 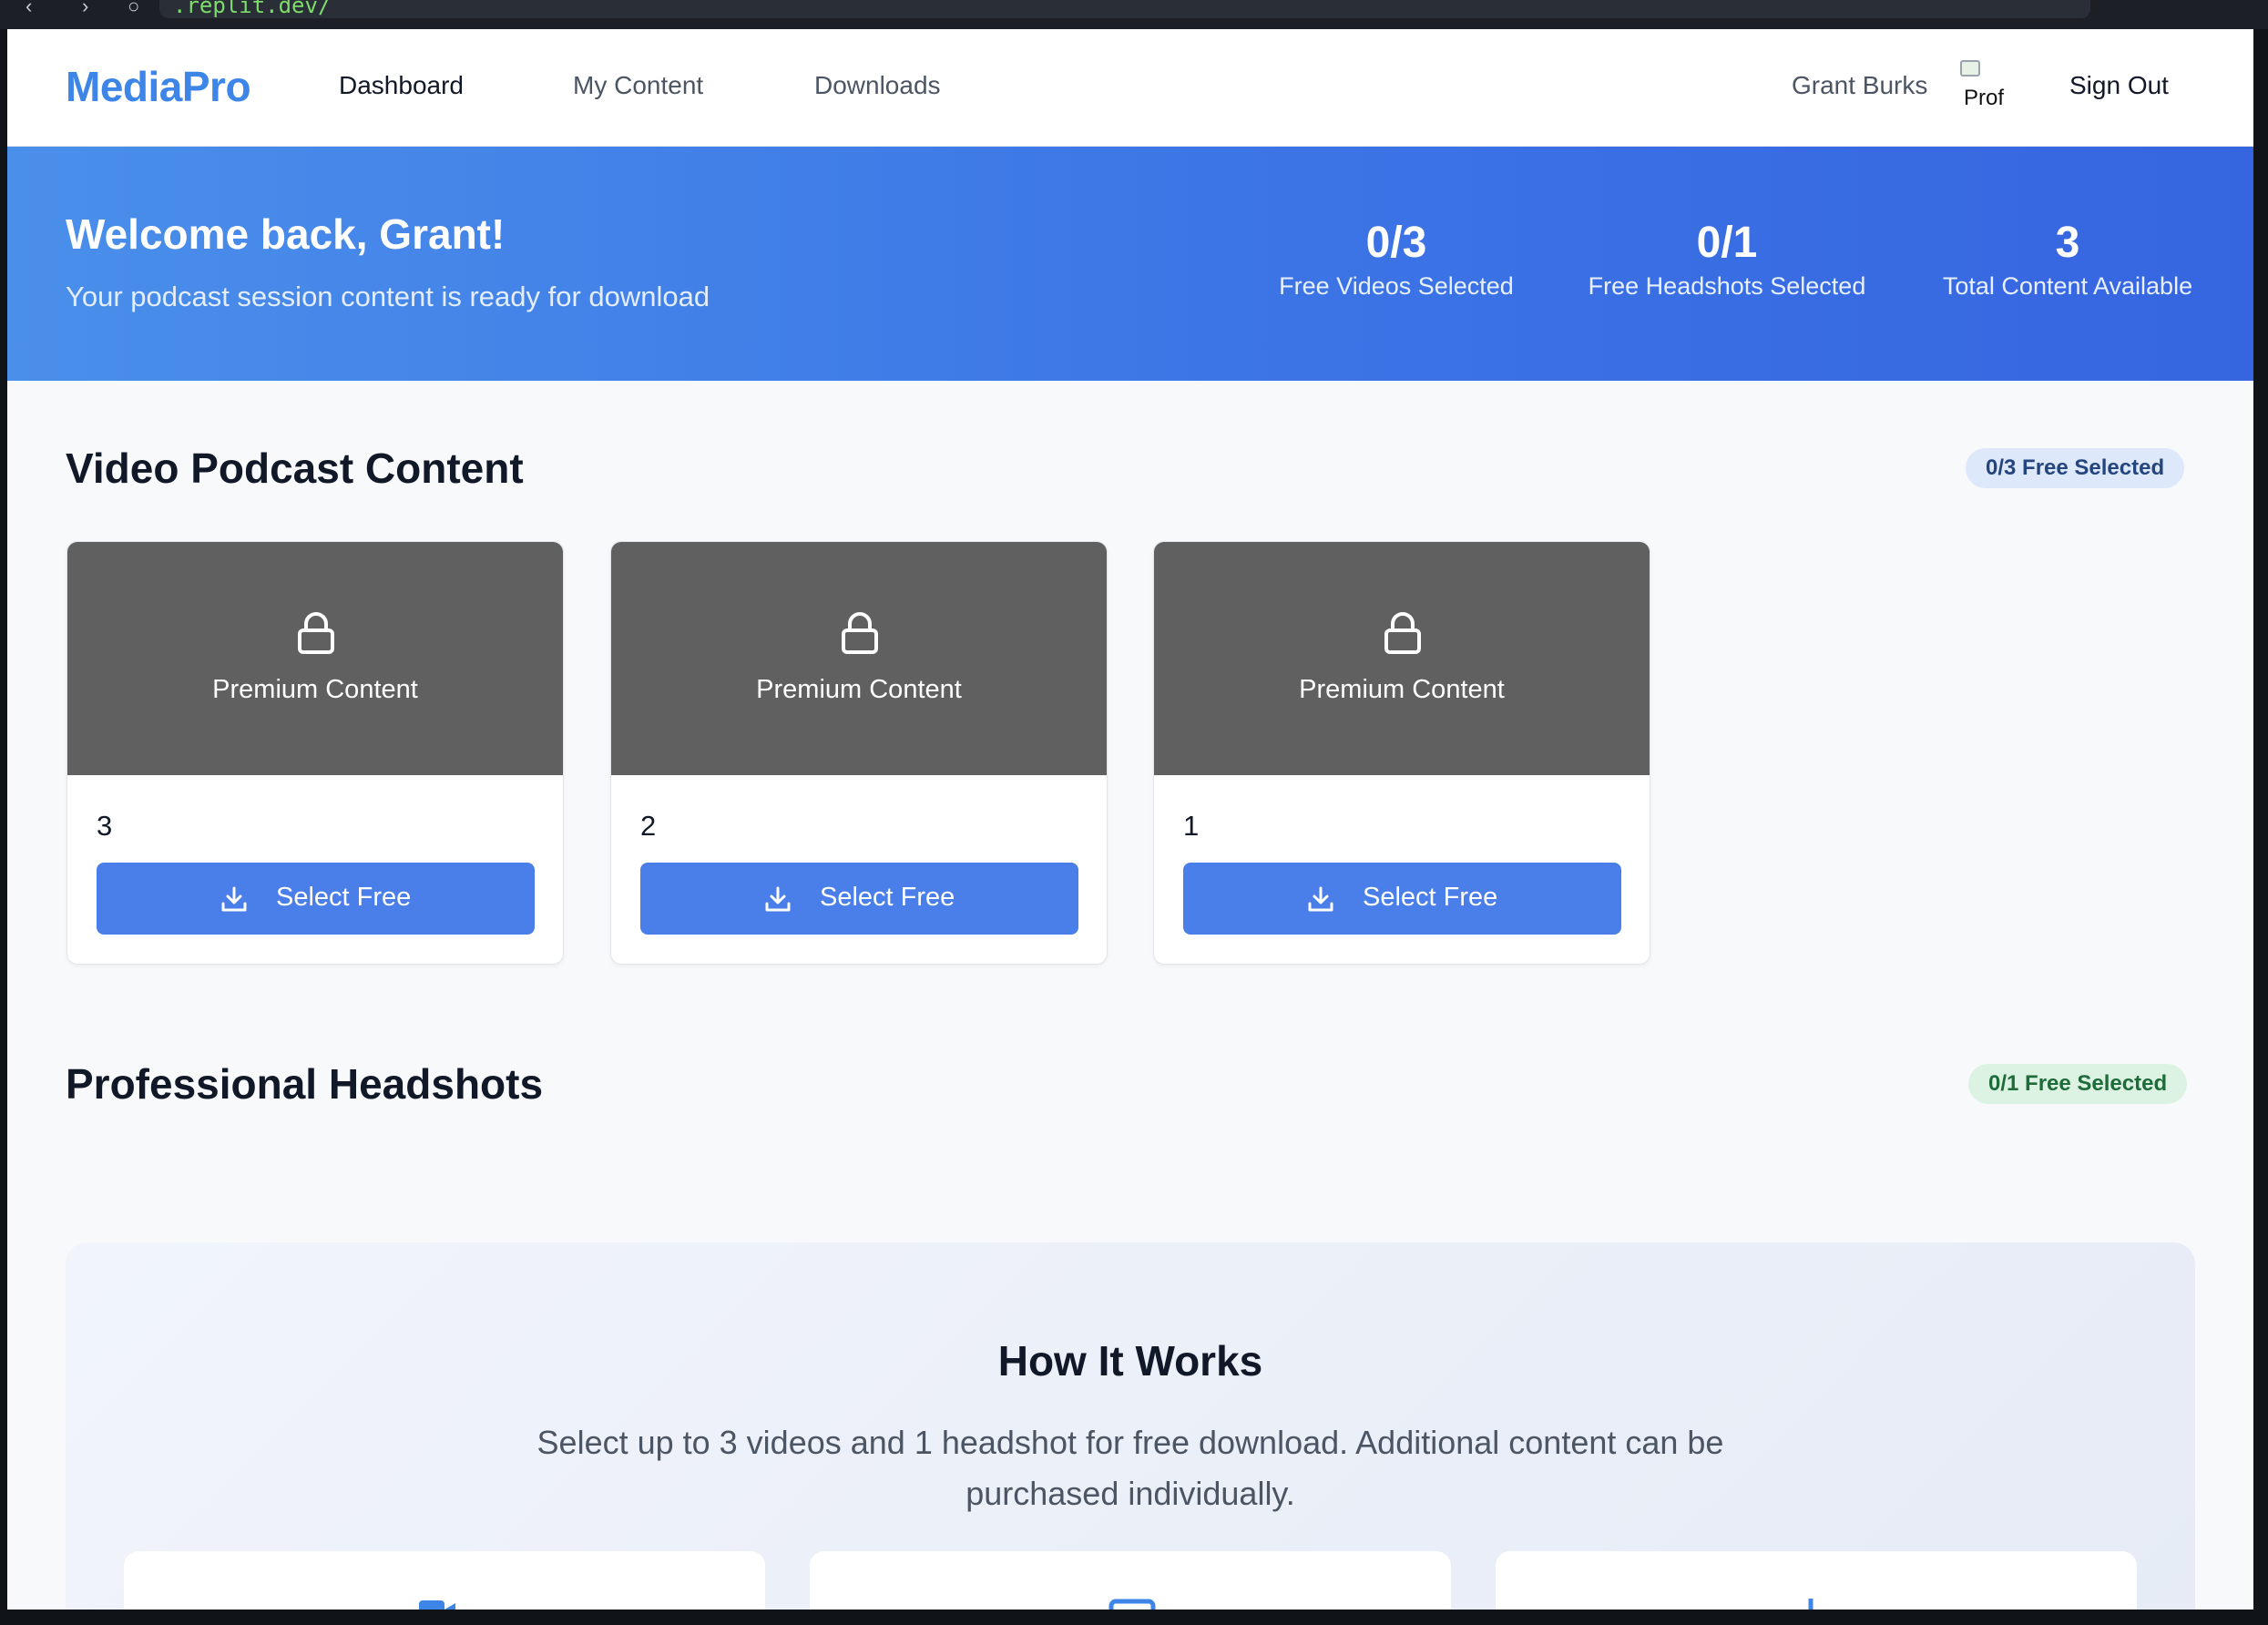 I want to click on brand-logo: MediaPro, so click(x=159, y=86).